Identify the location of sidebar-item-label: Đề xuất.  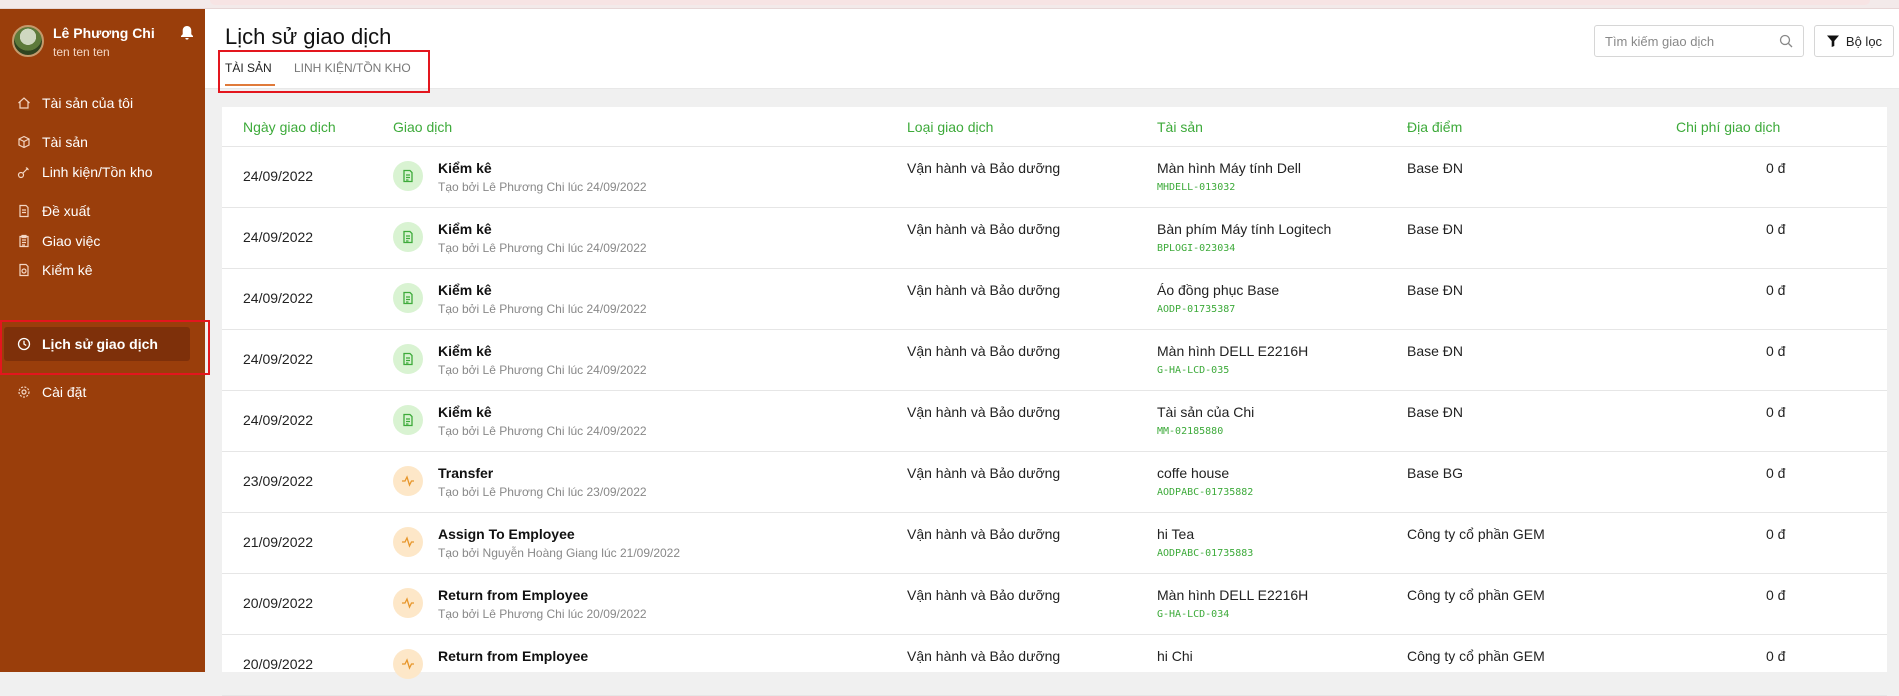
(66, 211).